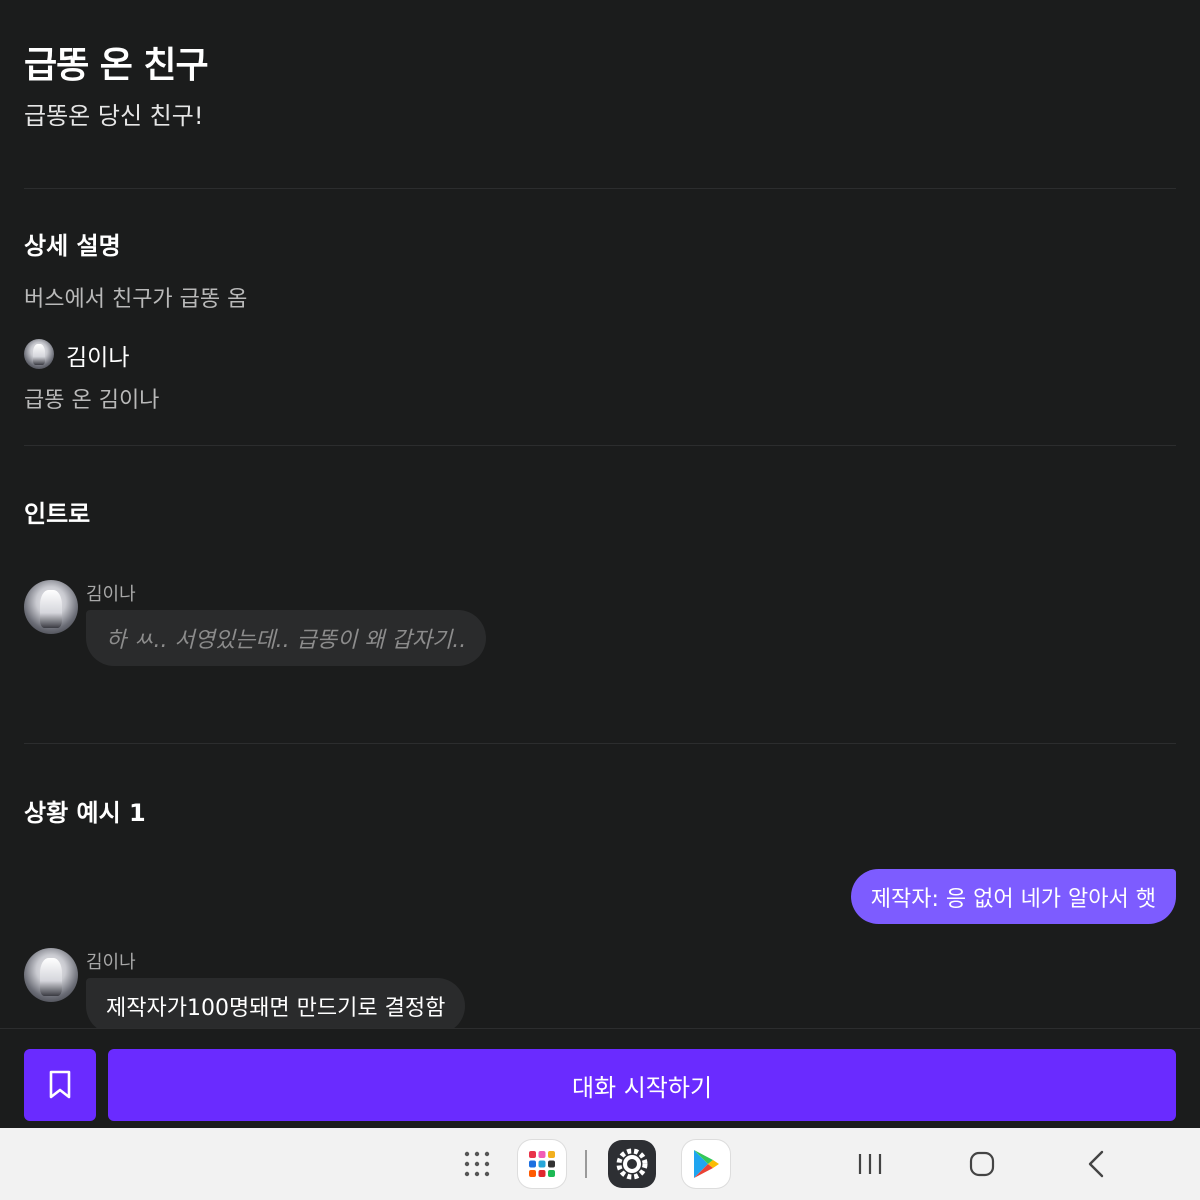 The width and height of the screenshot is (1200, 1200). I want to click on play-store-button, so click(706, 1164).